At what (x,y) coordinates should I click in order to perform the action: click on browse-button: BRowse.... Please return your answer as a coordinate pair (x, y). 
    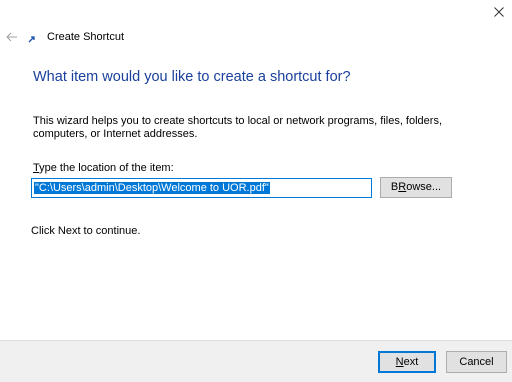
    Looking at the image, I should click on (416, 187).